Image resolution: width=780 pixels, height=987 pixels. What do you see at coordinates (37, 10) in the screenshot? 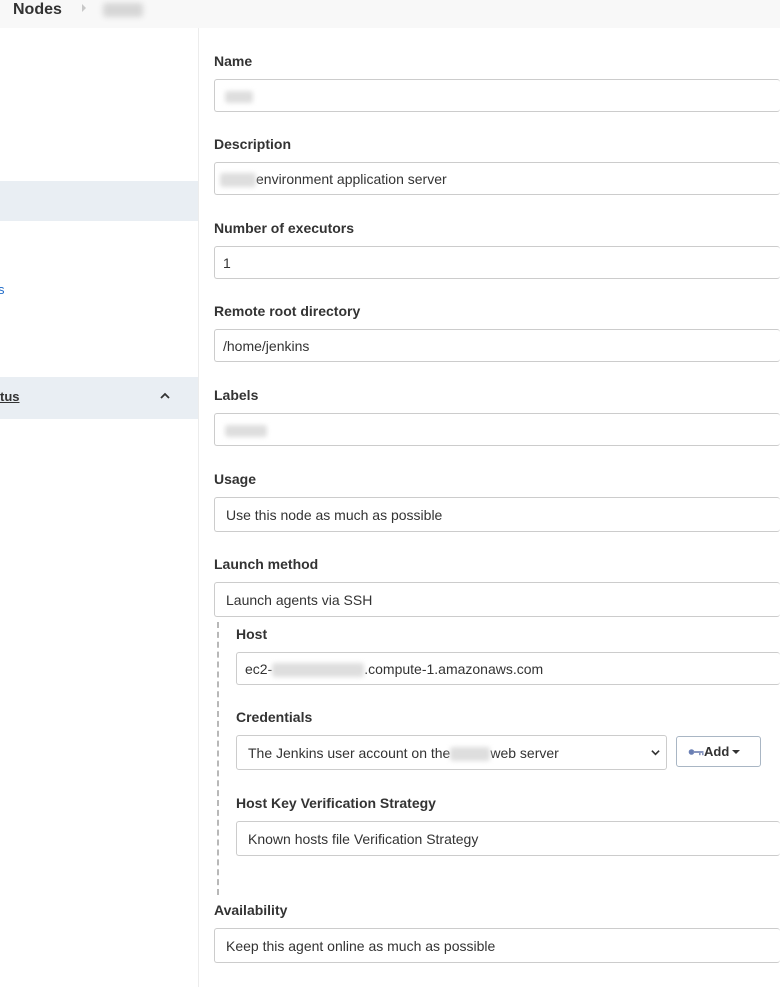
I see `breadcrumb-nodes-link: Nodes` at bounding box center [37, 10].